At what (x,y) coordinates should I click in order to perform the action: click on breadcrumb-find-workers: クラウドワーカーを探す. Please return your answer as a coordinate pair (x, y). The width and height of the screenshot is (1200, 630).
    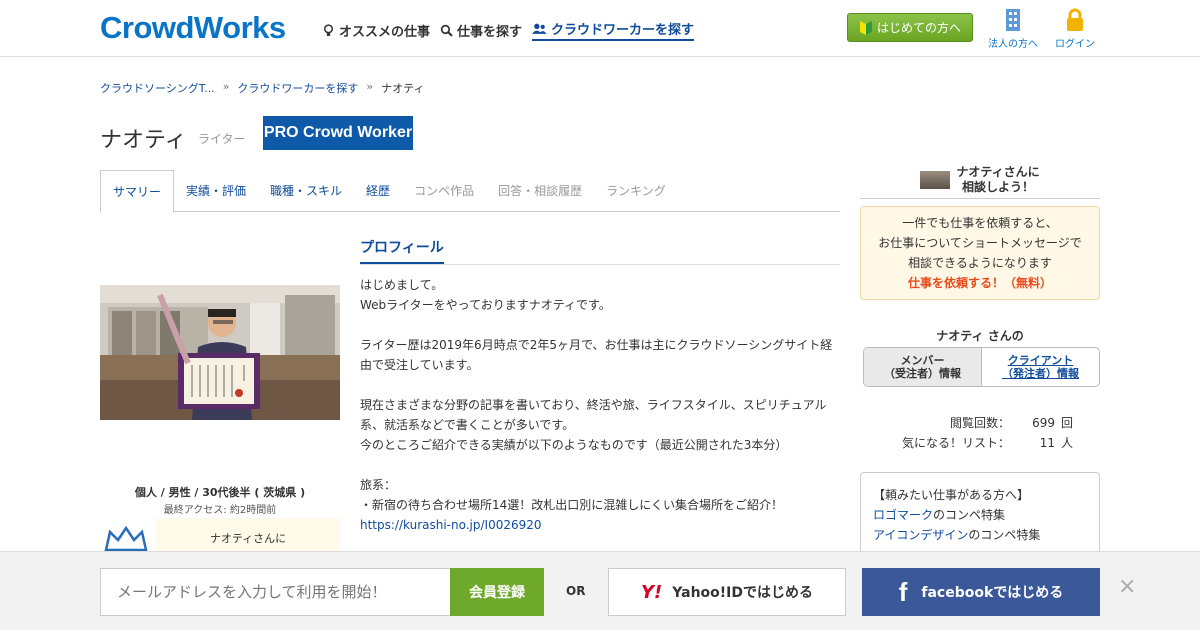
    Looking at the image, I should click on (297, 88).